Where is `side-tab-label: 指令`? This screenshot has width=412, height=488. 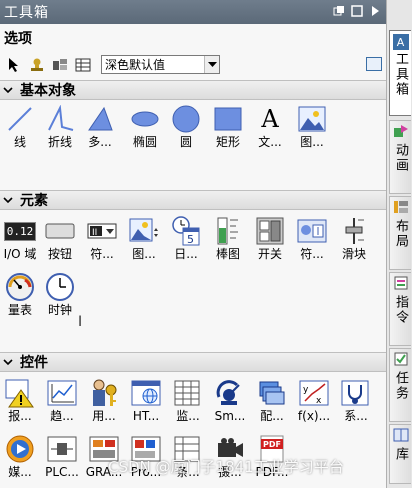
side-tab-label: 指令 is located at coordinates (400, 310).